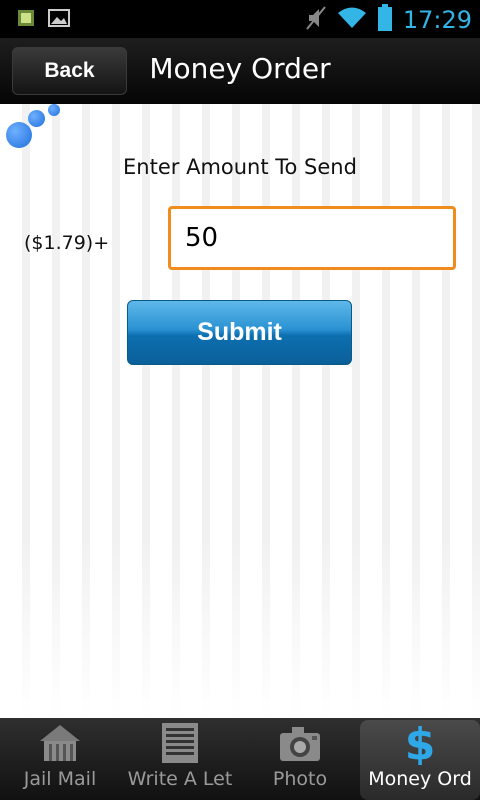 The height and width of the screenshot is (800, 480). Describe the element at coordinates (240, 167) in the screenshot. I see `amount-prompt: Enter Amount To Send` at that location.